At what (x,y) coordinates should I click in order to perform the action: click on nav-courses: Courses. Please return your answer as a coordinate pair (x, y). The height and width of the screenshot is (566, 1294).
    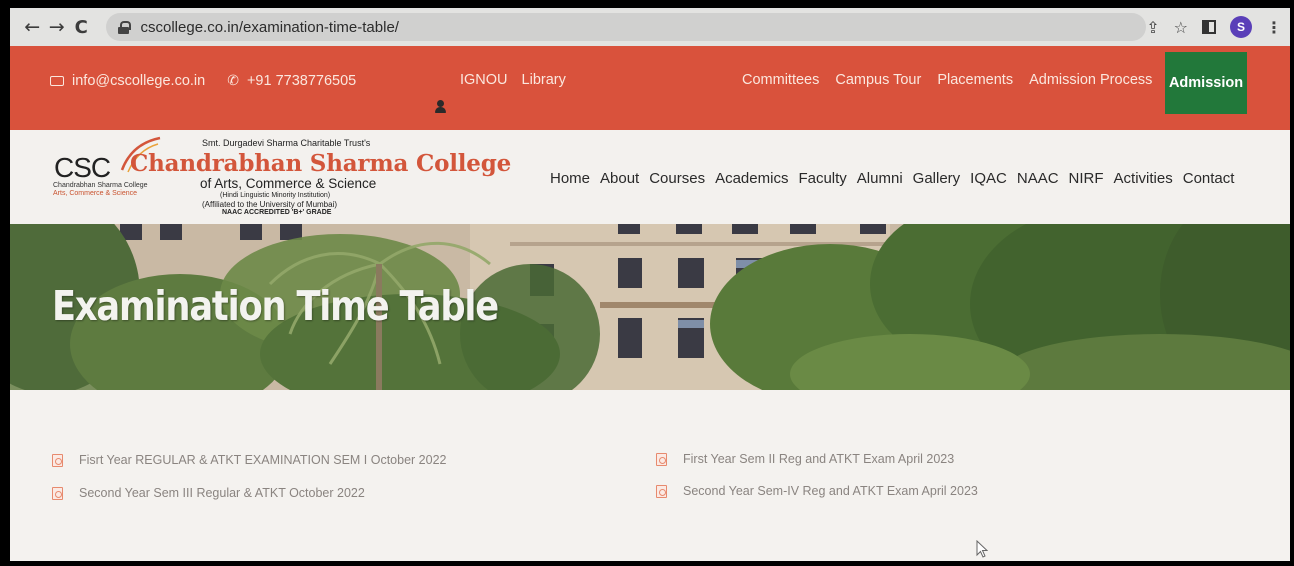
    Looking at the image, I should click on (677, 178).